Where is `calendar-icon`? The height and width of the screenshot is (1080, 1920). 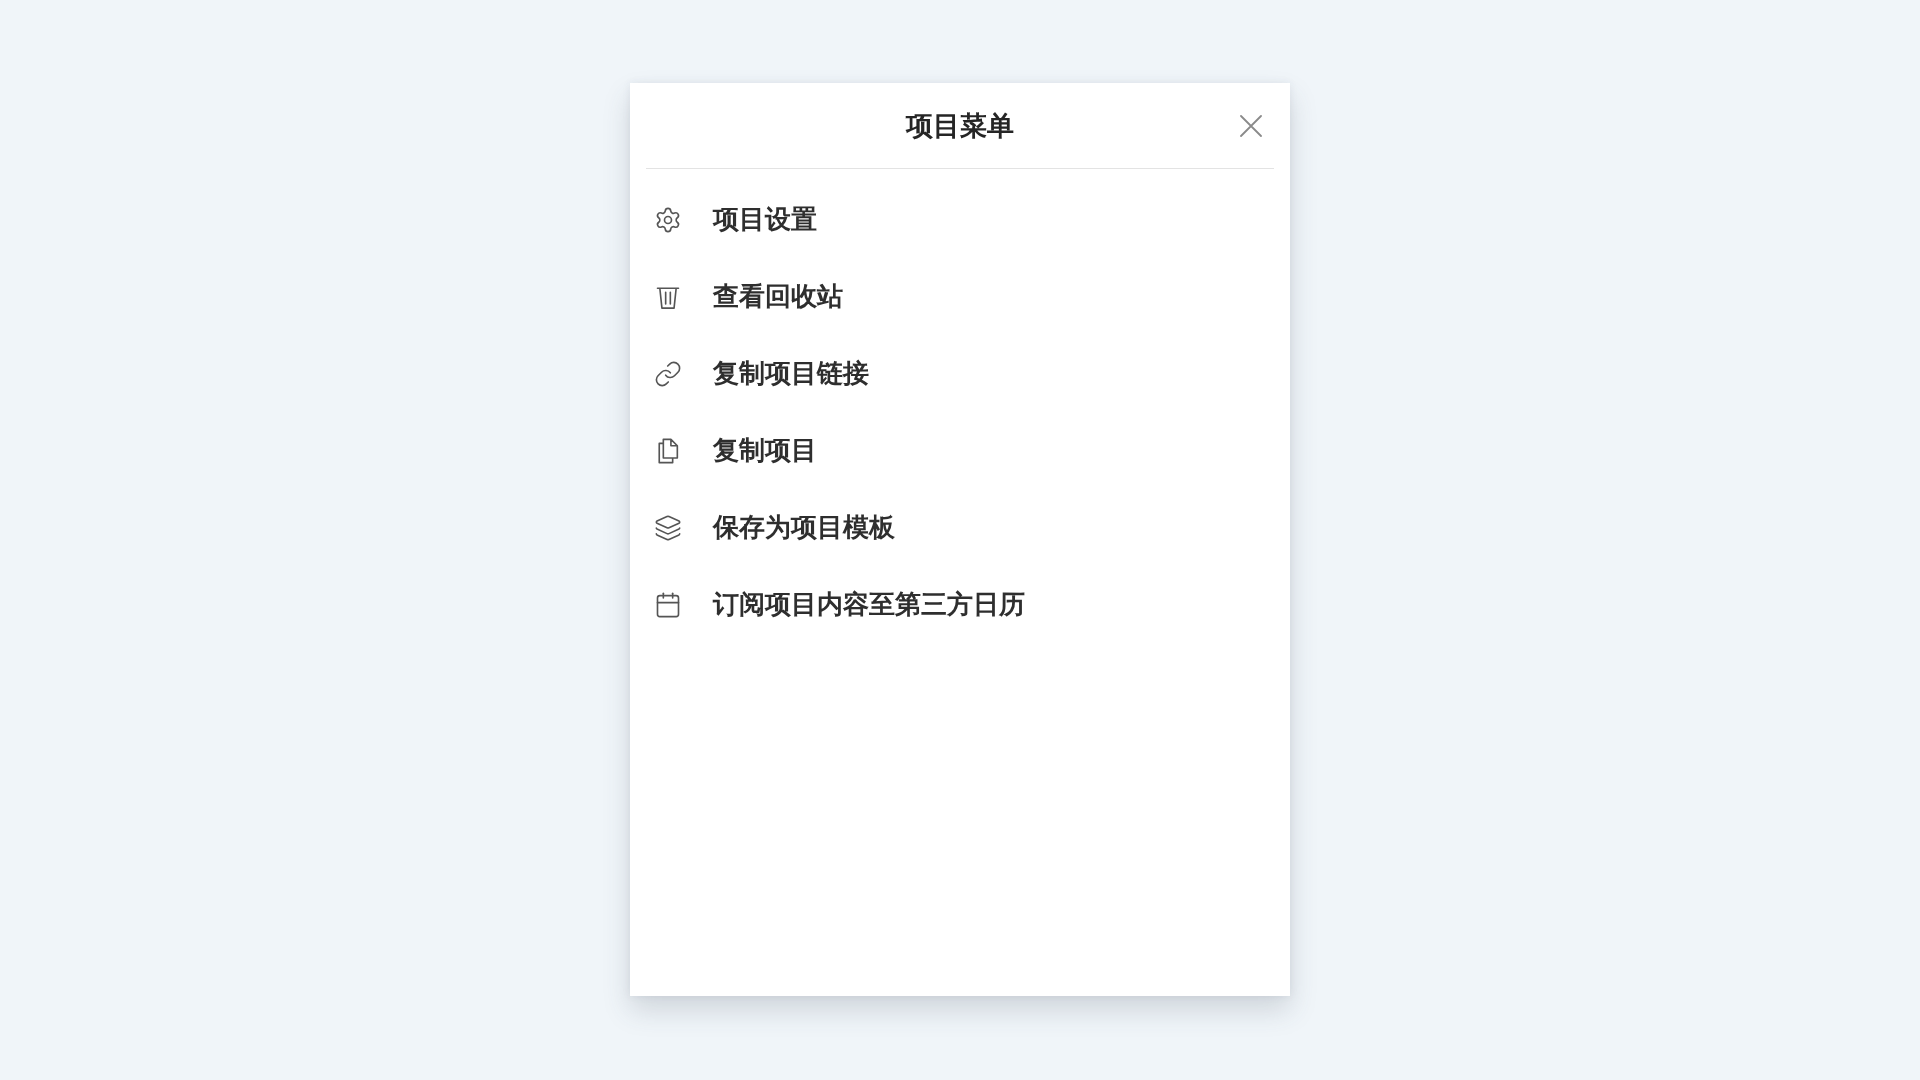
calendar-icon is located at coordinates (668, 604).